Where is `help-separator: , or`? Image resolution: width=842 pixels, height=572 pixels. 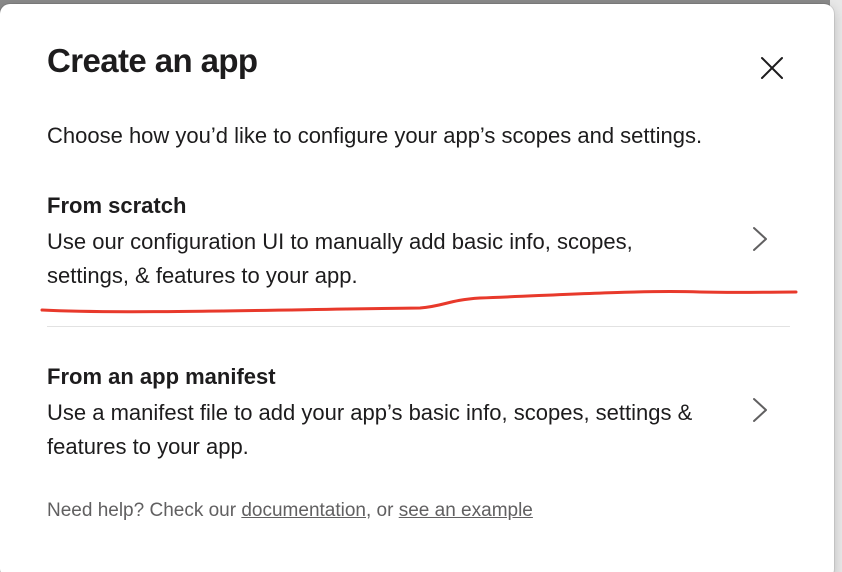
help-separator: , or is located at coordinates (382, 510).